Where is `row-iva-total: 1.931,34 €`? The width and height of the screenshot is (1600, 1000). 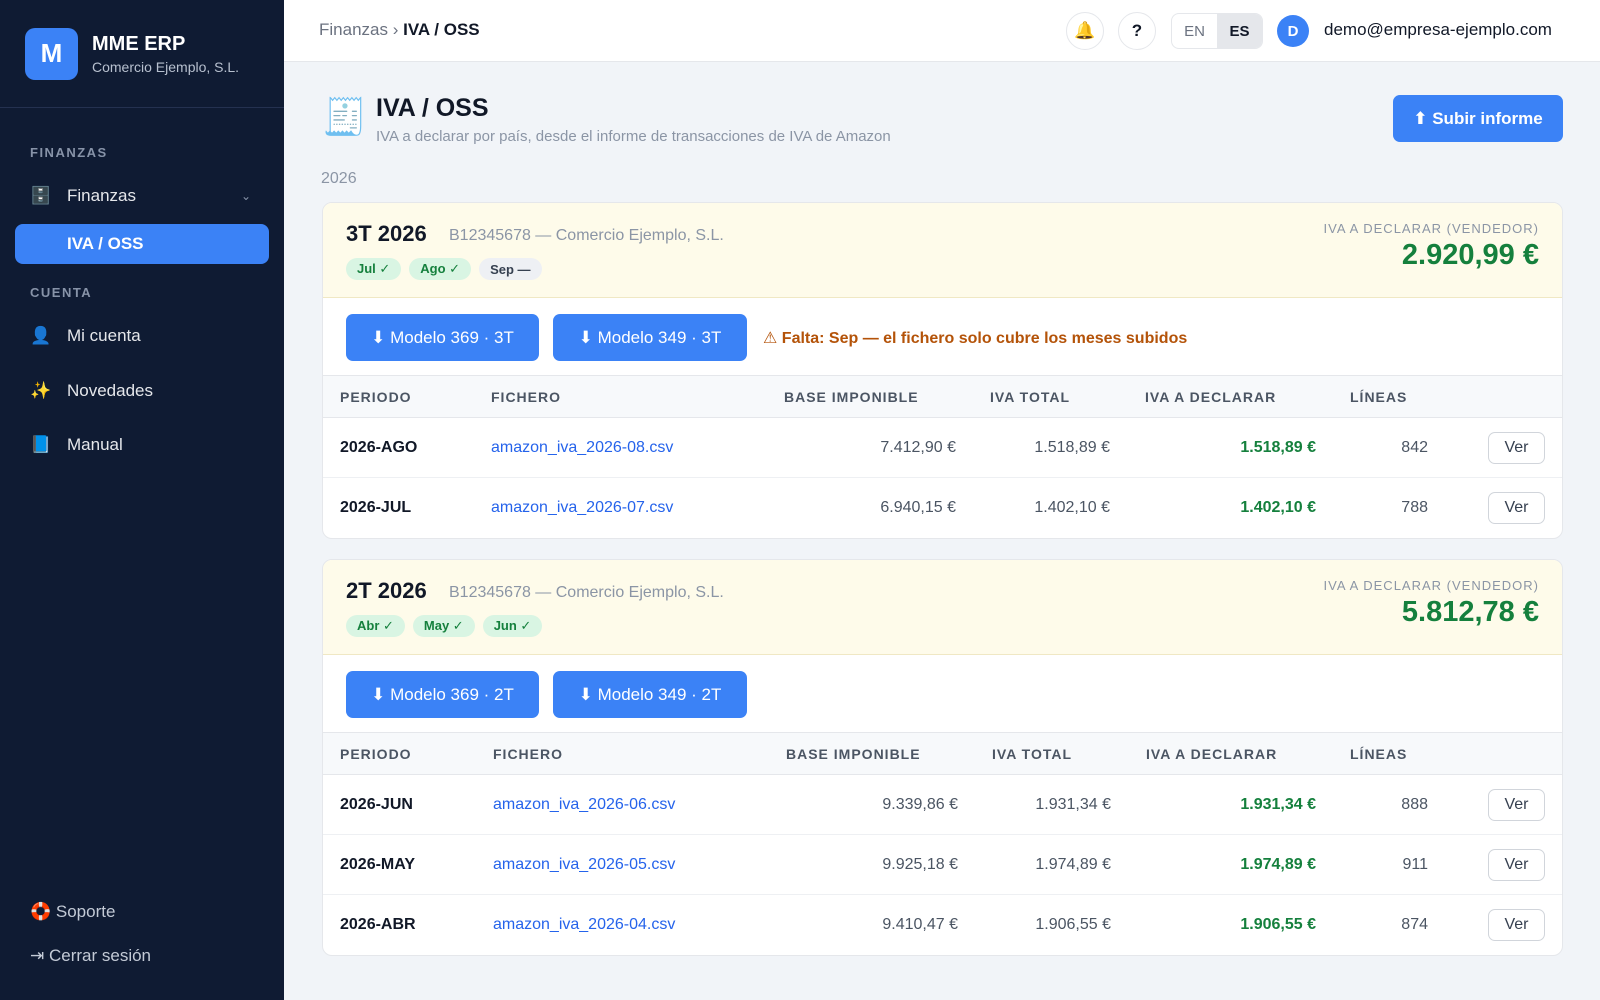 row-iva-total: 1.931,34 € is located at coordinates (1073, 804).